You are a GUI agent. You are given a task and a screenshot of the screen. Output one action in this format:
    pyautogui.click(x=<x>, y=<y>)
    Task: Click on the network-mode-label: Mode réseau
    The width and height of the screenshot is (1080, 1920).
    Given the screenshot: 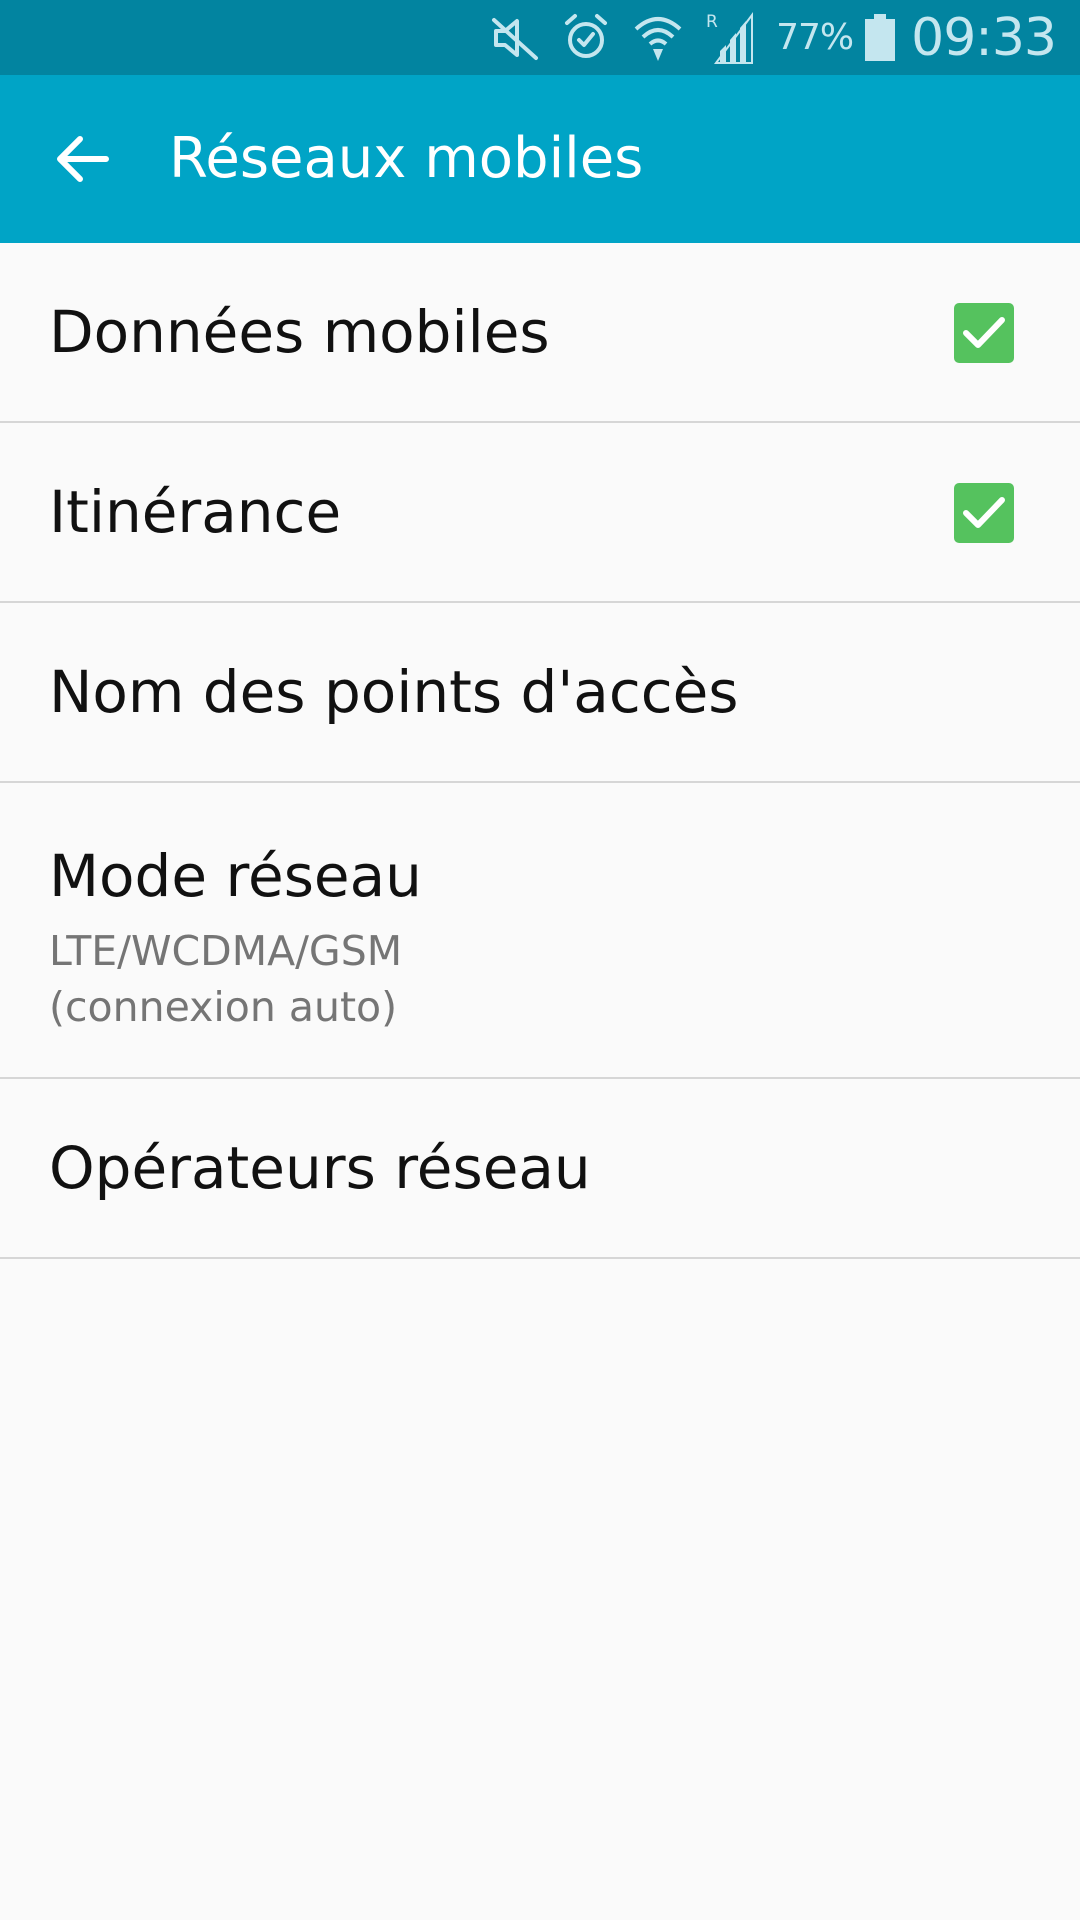 What is the action you would take?
    pyautogui.click(x=235, y=876)
    